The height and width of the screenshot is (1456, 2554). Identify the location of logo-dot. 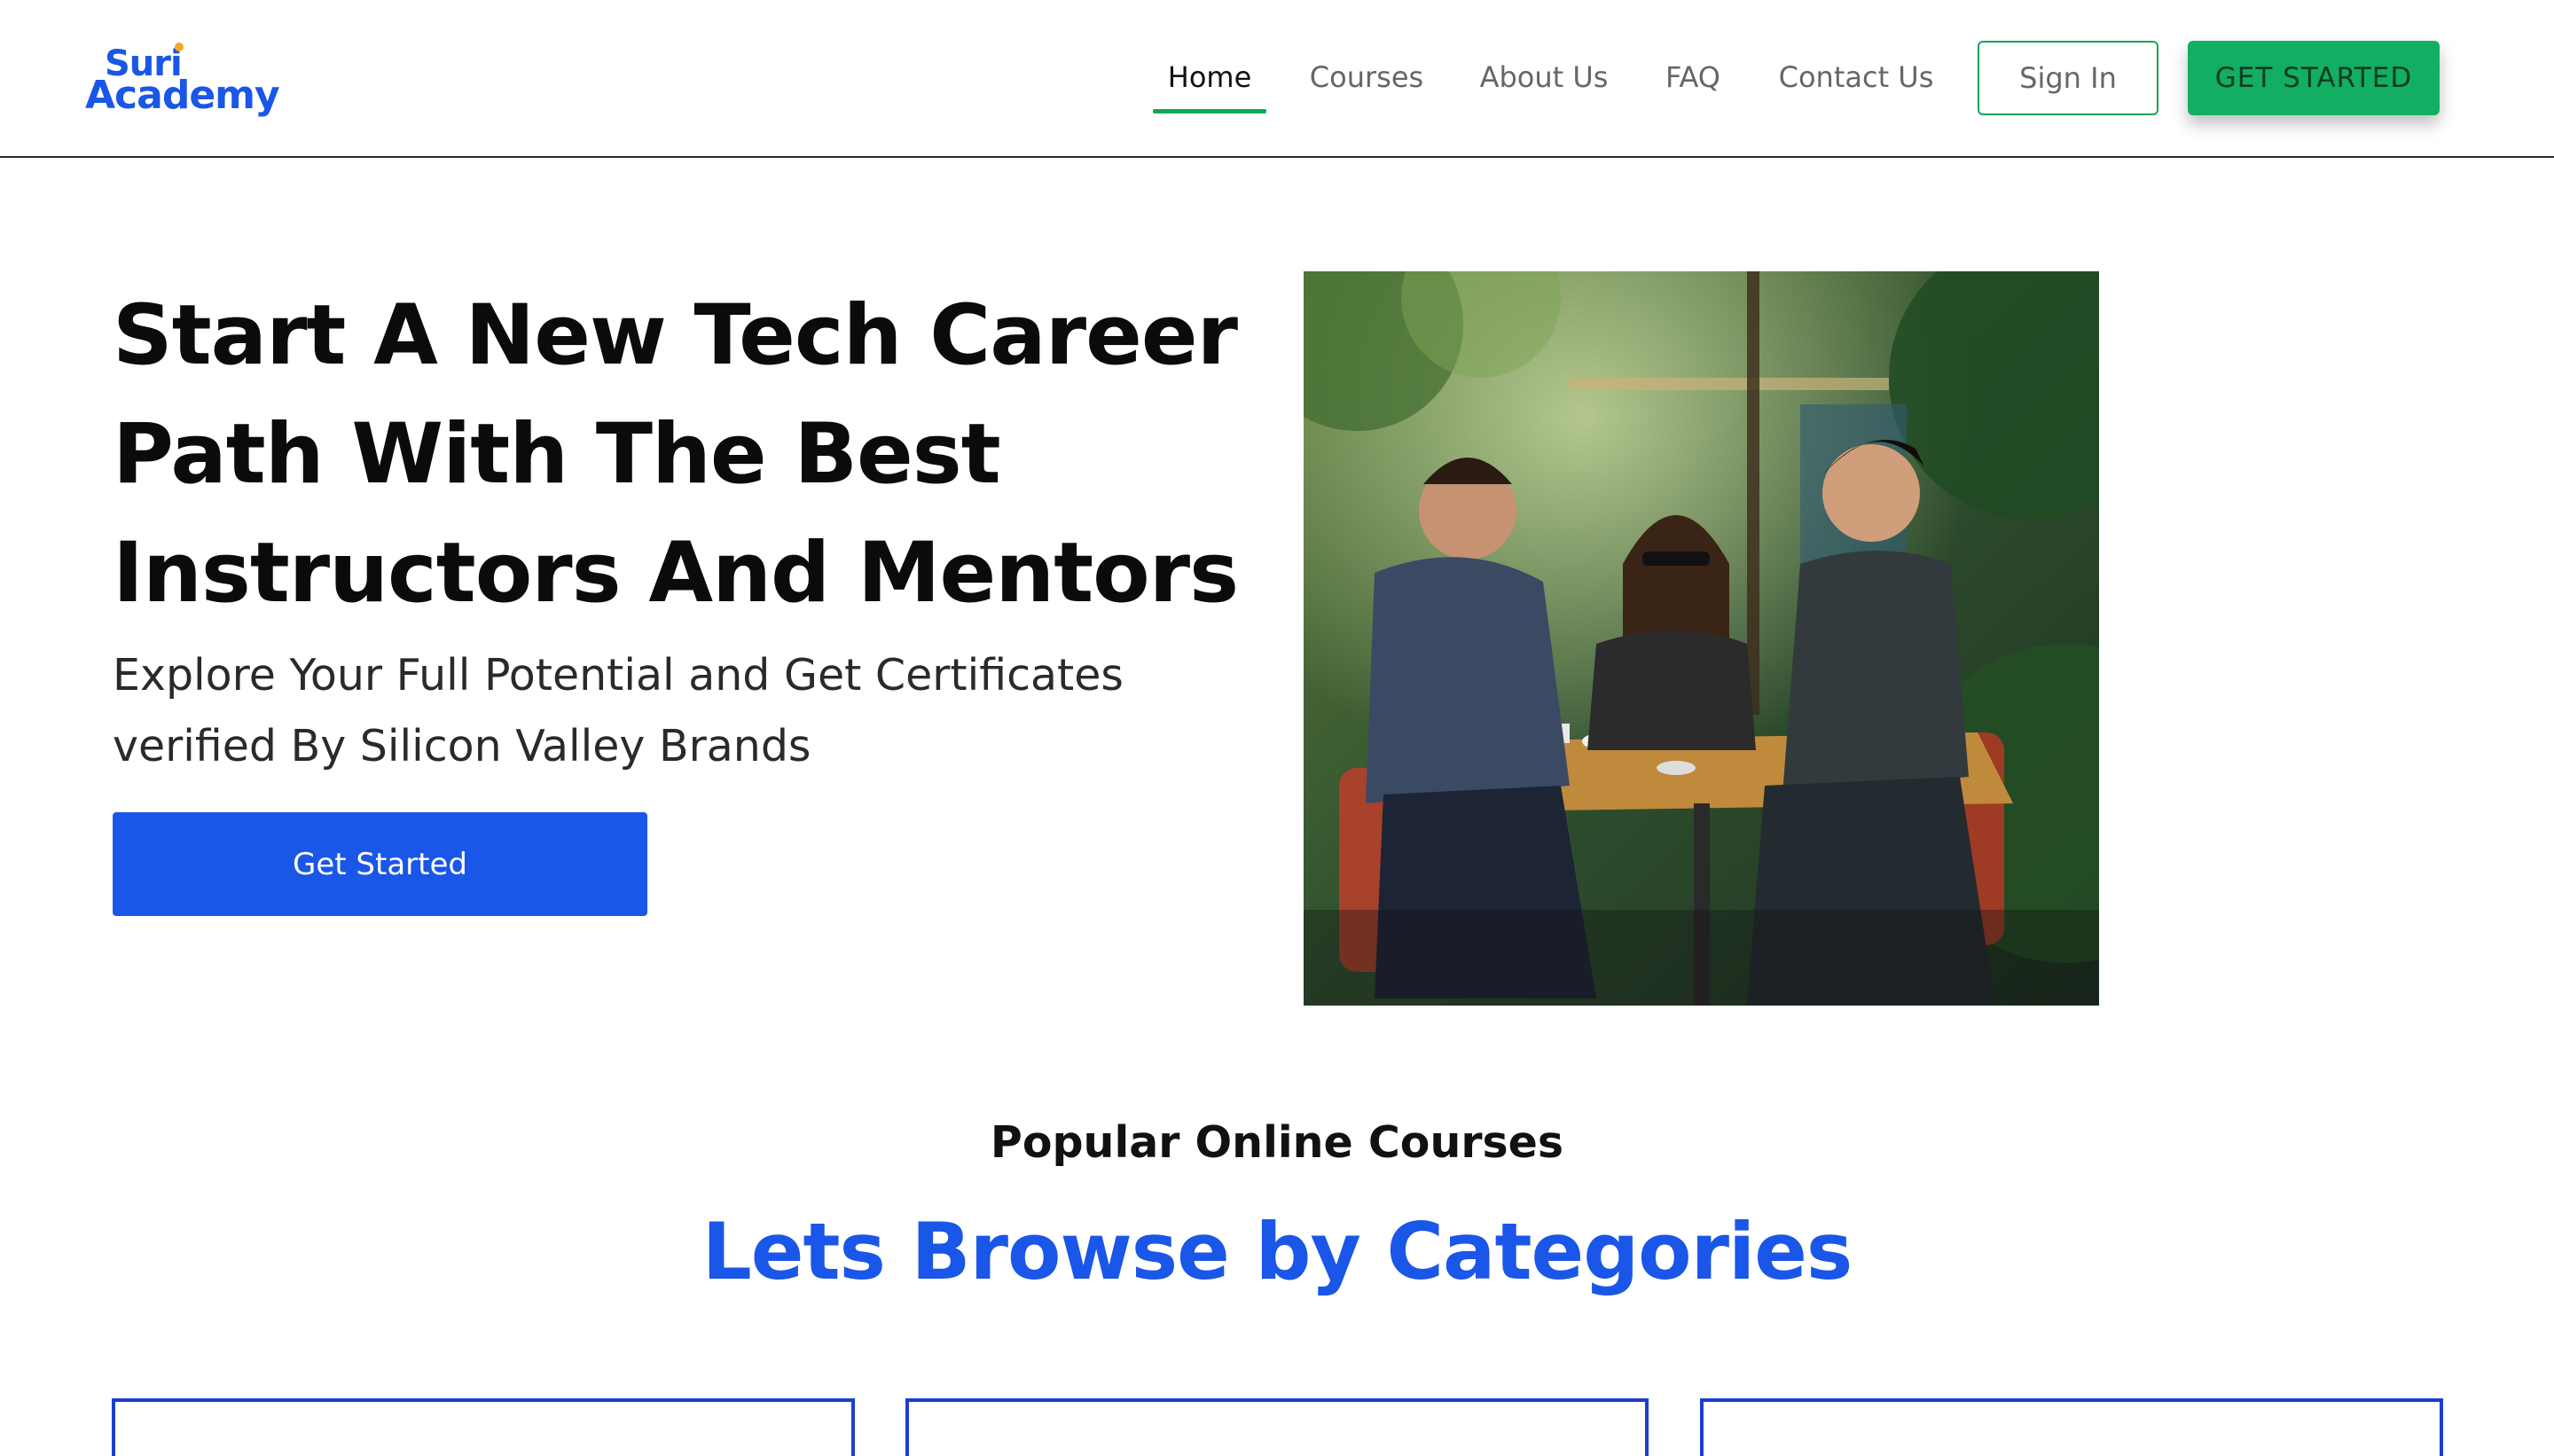
(179, 47).